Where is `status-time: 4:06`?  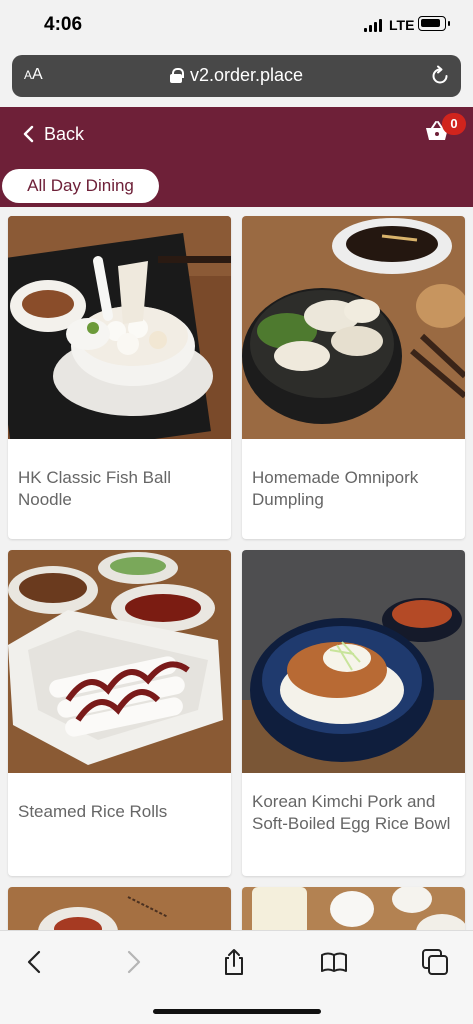
status-time: 4:06 is located at coordinates (63, 24).